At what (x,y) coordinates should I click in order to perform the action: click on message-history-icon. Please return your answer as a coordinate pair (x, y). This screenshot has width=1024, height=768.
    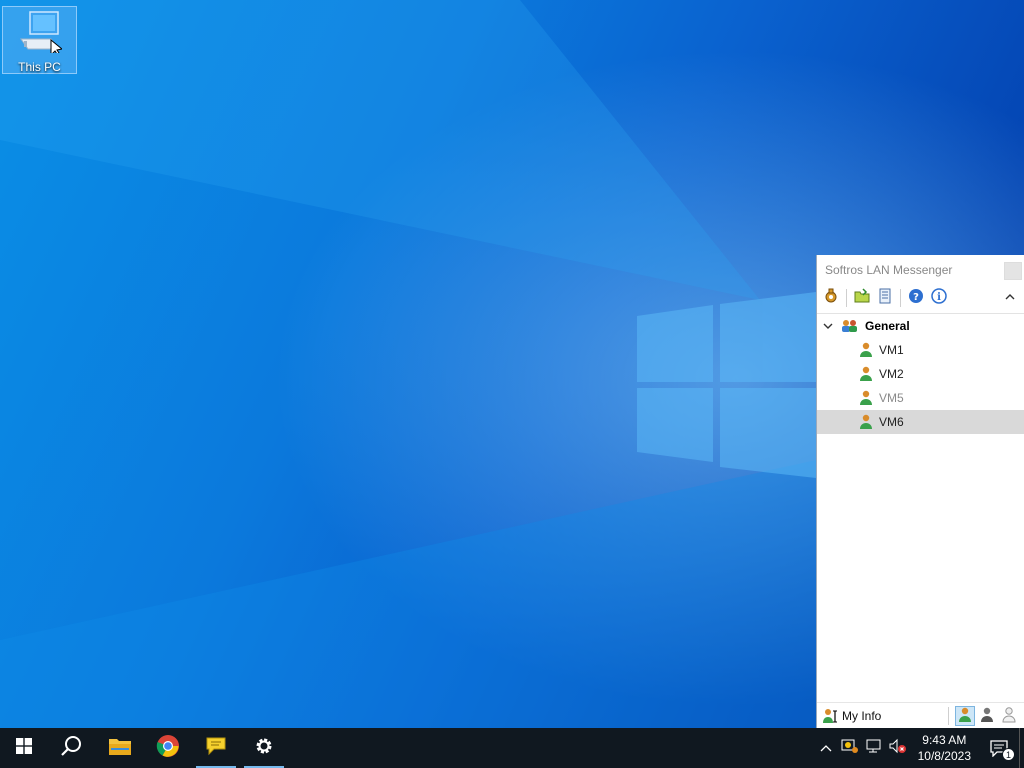
    Looking at the image, I should click on (885, 298).